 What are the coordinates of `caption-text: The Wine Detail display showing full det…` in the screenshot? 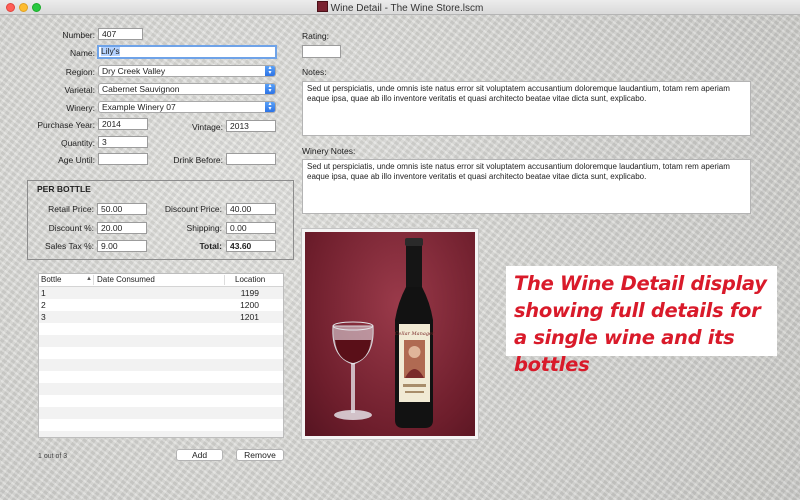 It's located at (640, 324).